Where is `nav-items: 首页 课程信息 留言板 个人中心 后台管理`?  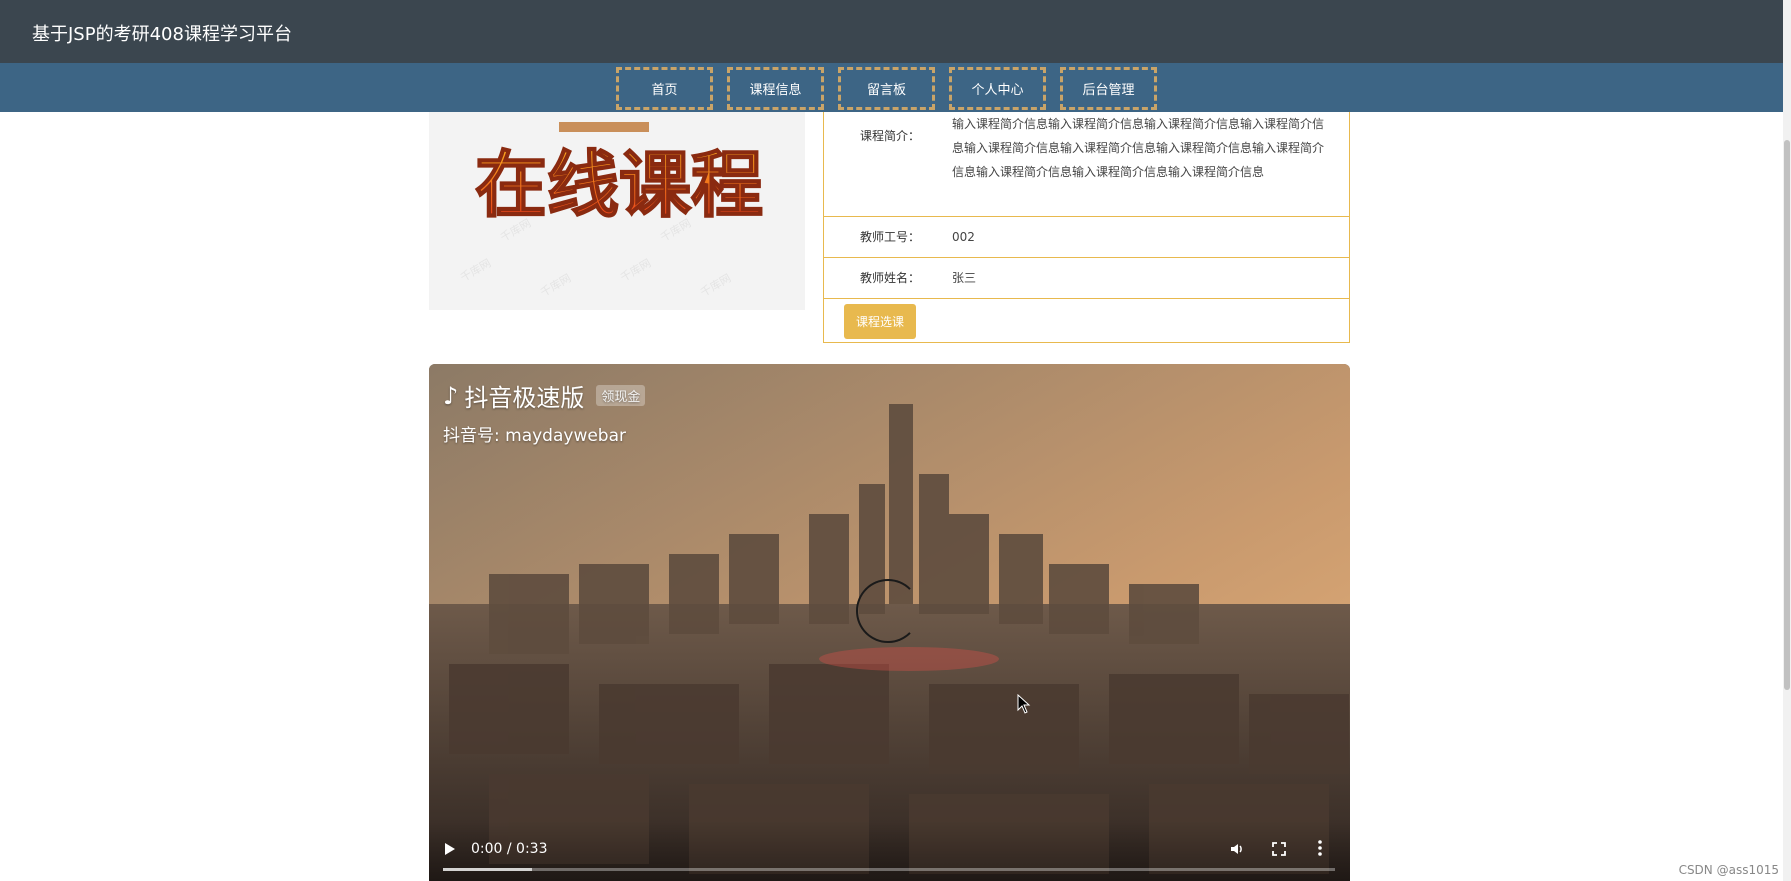 nav-items: 首页 课程信息 留言板 个人中心 后台管理 is located at coordinates (886, 88).